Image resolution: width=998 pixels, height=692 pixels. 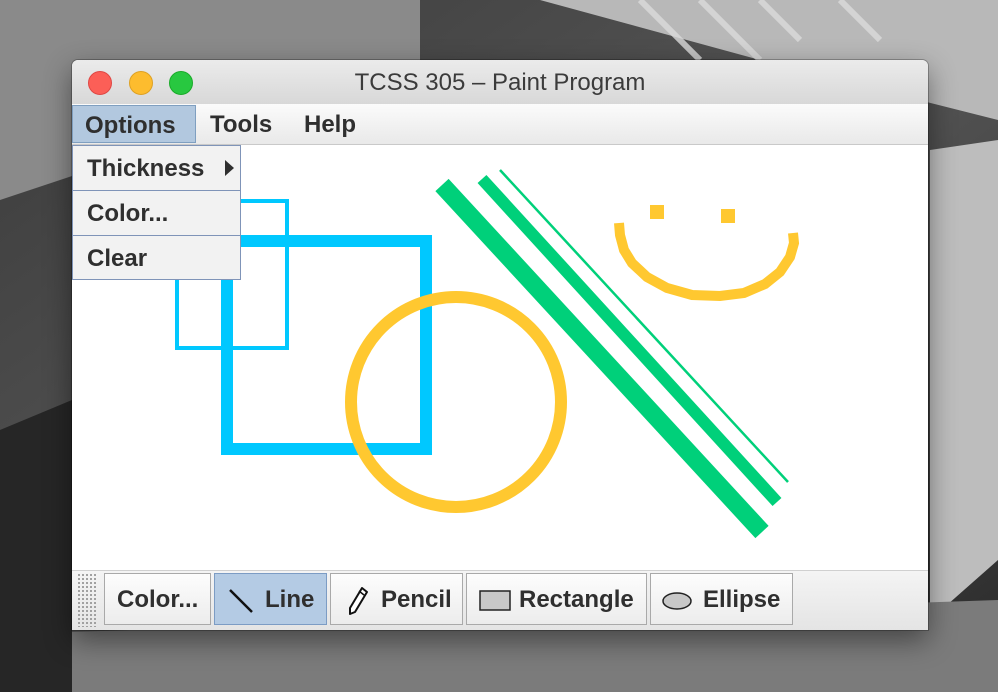 I want to click on green-thin-line, so click(x=644, y=326).